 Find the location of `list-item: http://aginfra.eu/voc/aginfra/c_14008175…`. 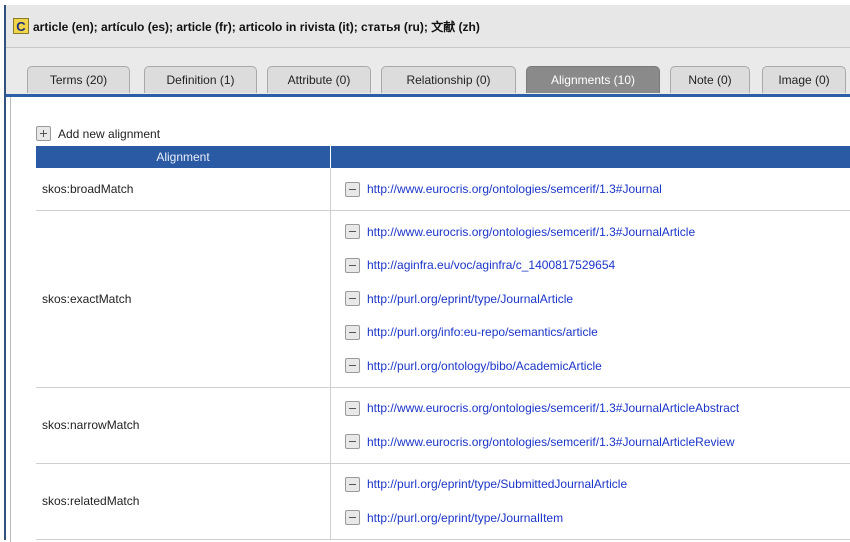

list-item: http://aginfra.eu/voc/aginfra/c_14008175… is located at coordinates (597, 266).